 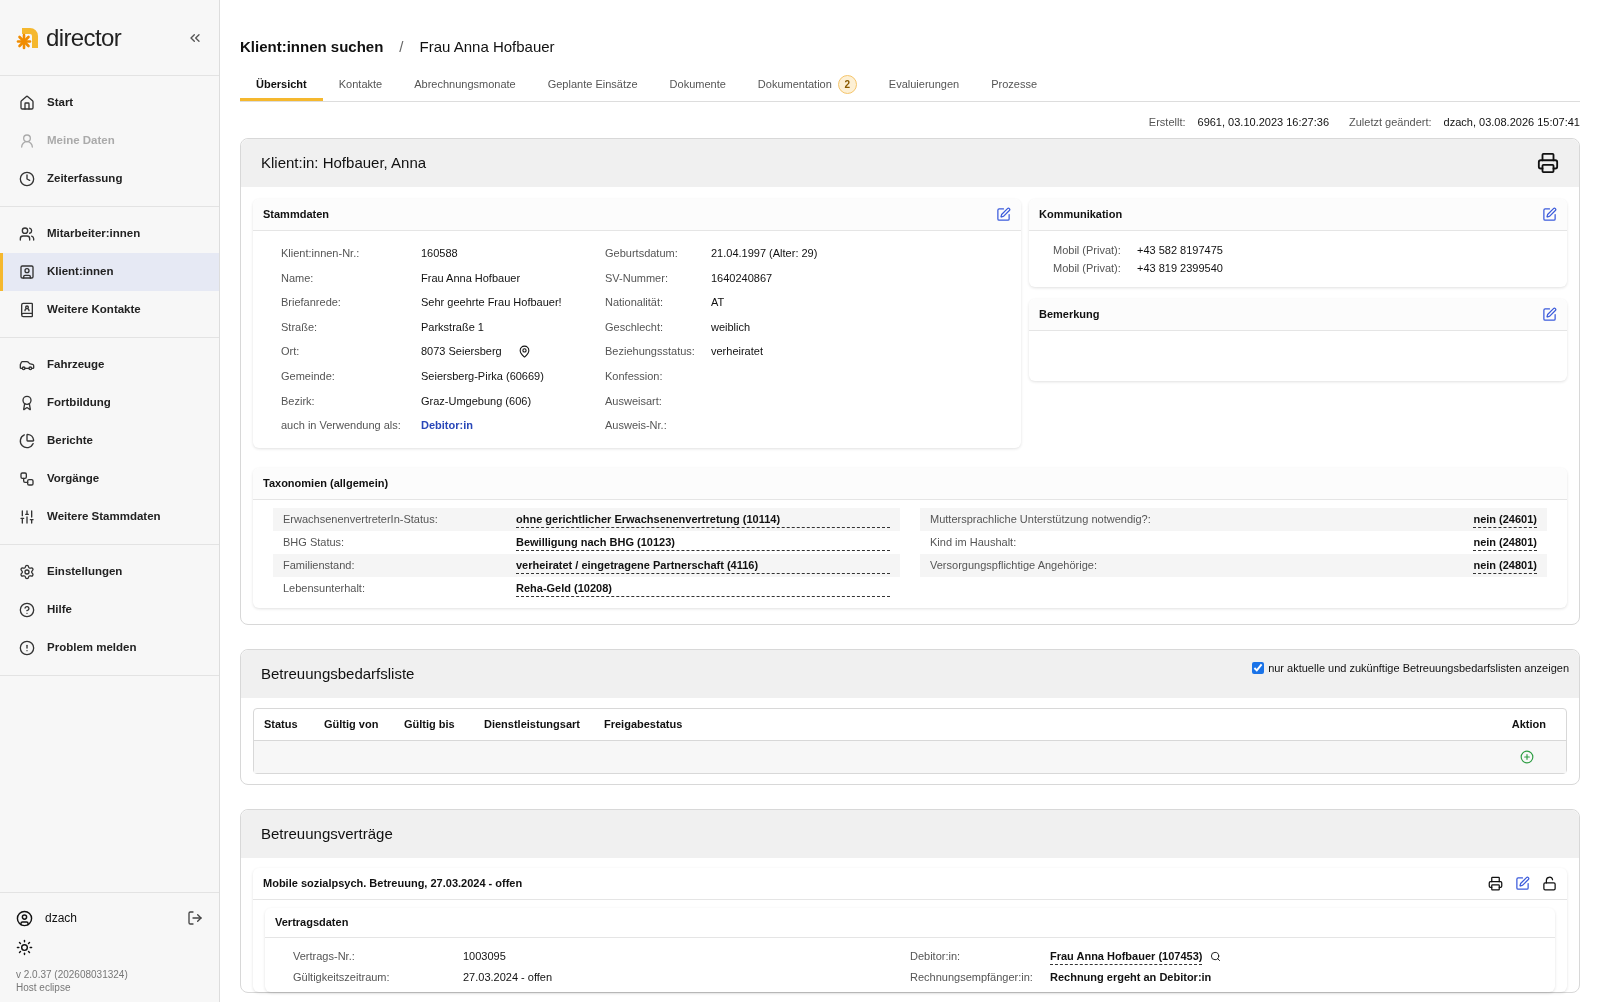 I want to click on field-label: Rechnungsempfänger:in:, so click(x=972, y=977).